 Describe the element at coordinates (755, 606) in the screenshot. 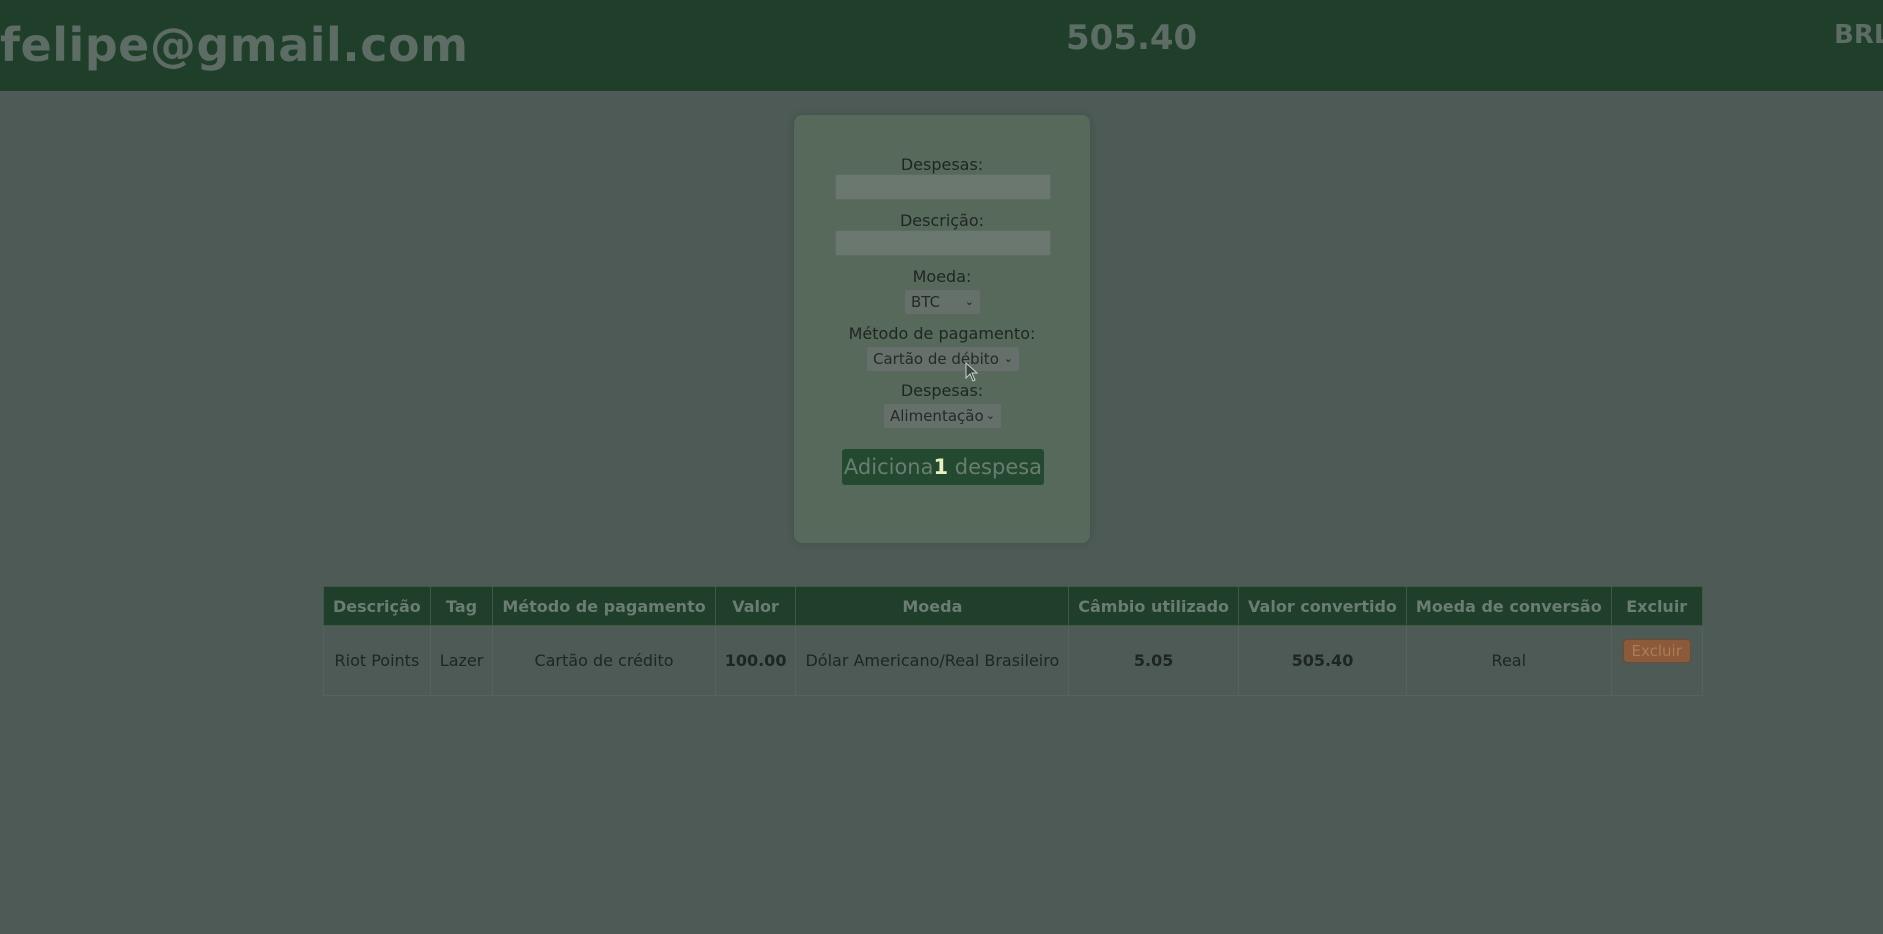

I see `column-header-value: Valor` at that location.